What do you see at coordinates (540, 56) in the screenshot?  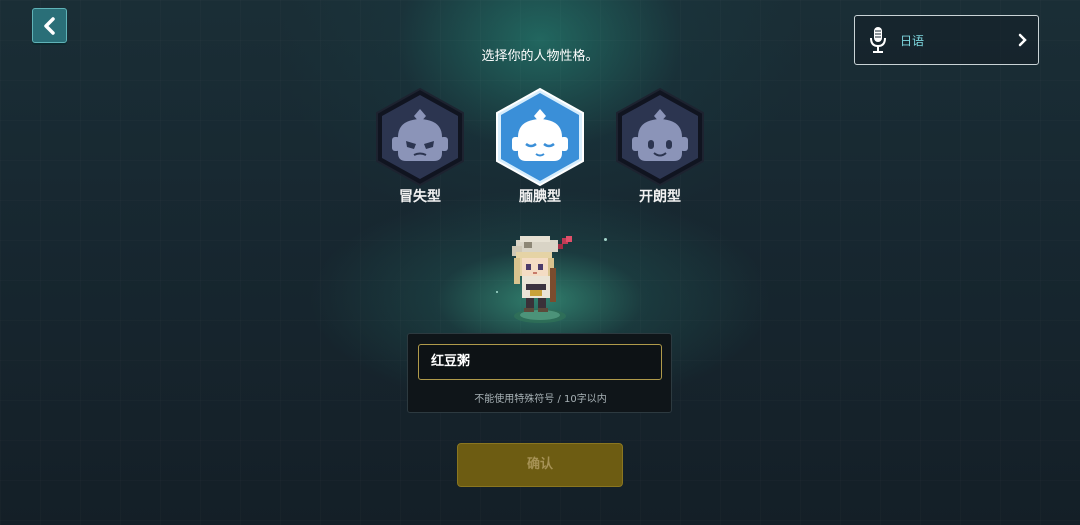 I see `personality-prompt: 选择你的人物性格。` at bounding box center [540, 56].